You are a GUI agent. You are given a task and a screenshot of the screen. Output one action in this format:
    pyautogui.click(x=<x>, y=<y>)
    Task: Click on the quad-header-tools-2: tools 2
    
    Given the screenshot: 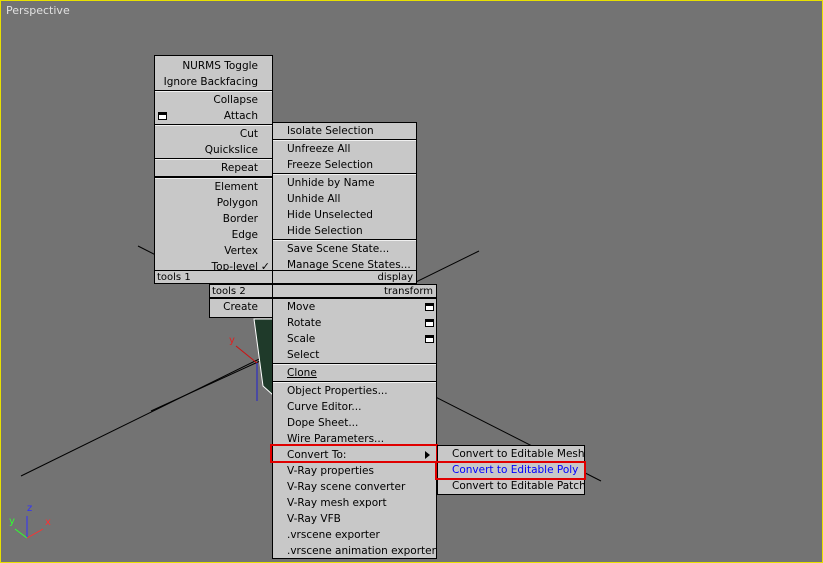 What is the action you would take?
    pyautogui.click(x=241, y=291)
    